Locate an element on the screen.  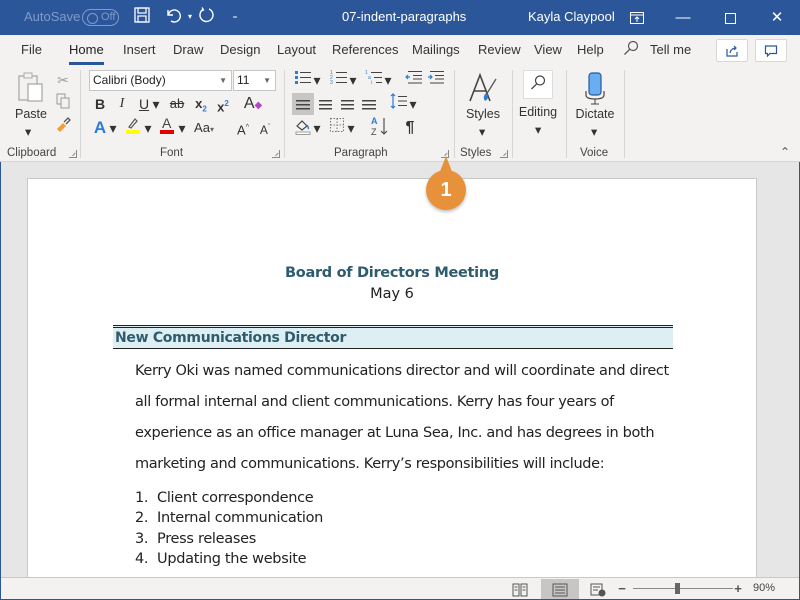
highlight-icon is located at coordinates (133, 126).